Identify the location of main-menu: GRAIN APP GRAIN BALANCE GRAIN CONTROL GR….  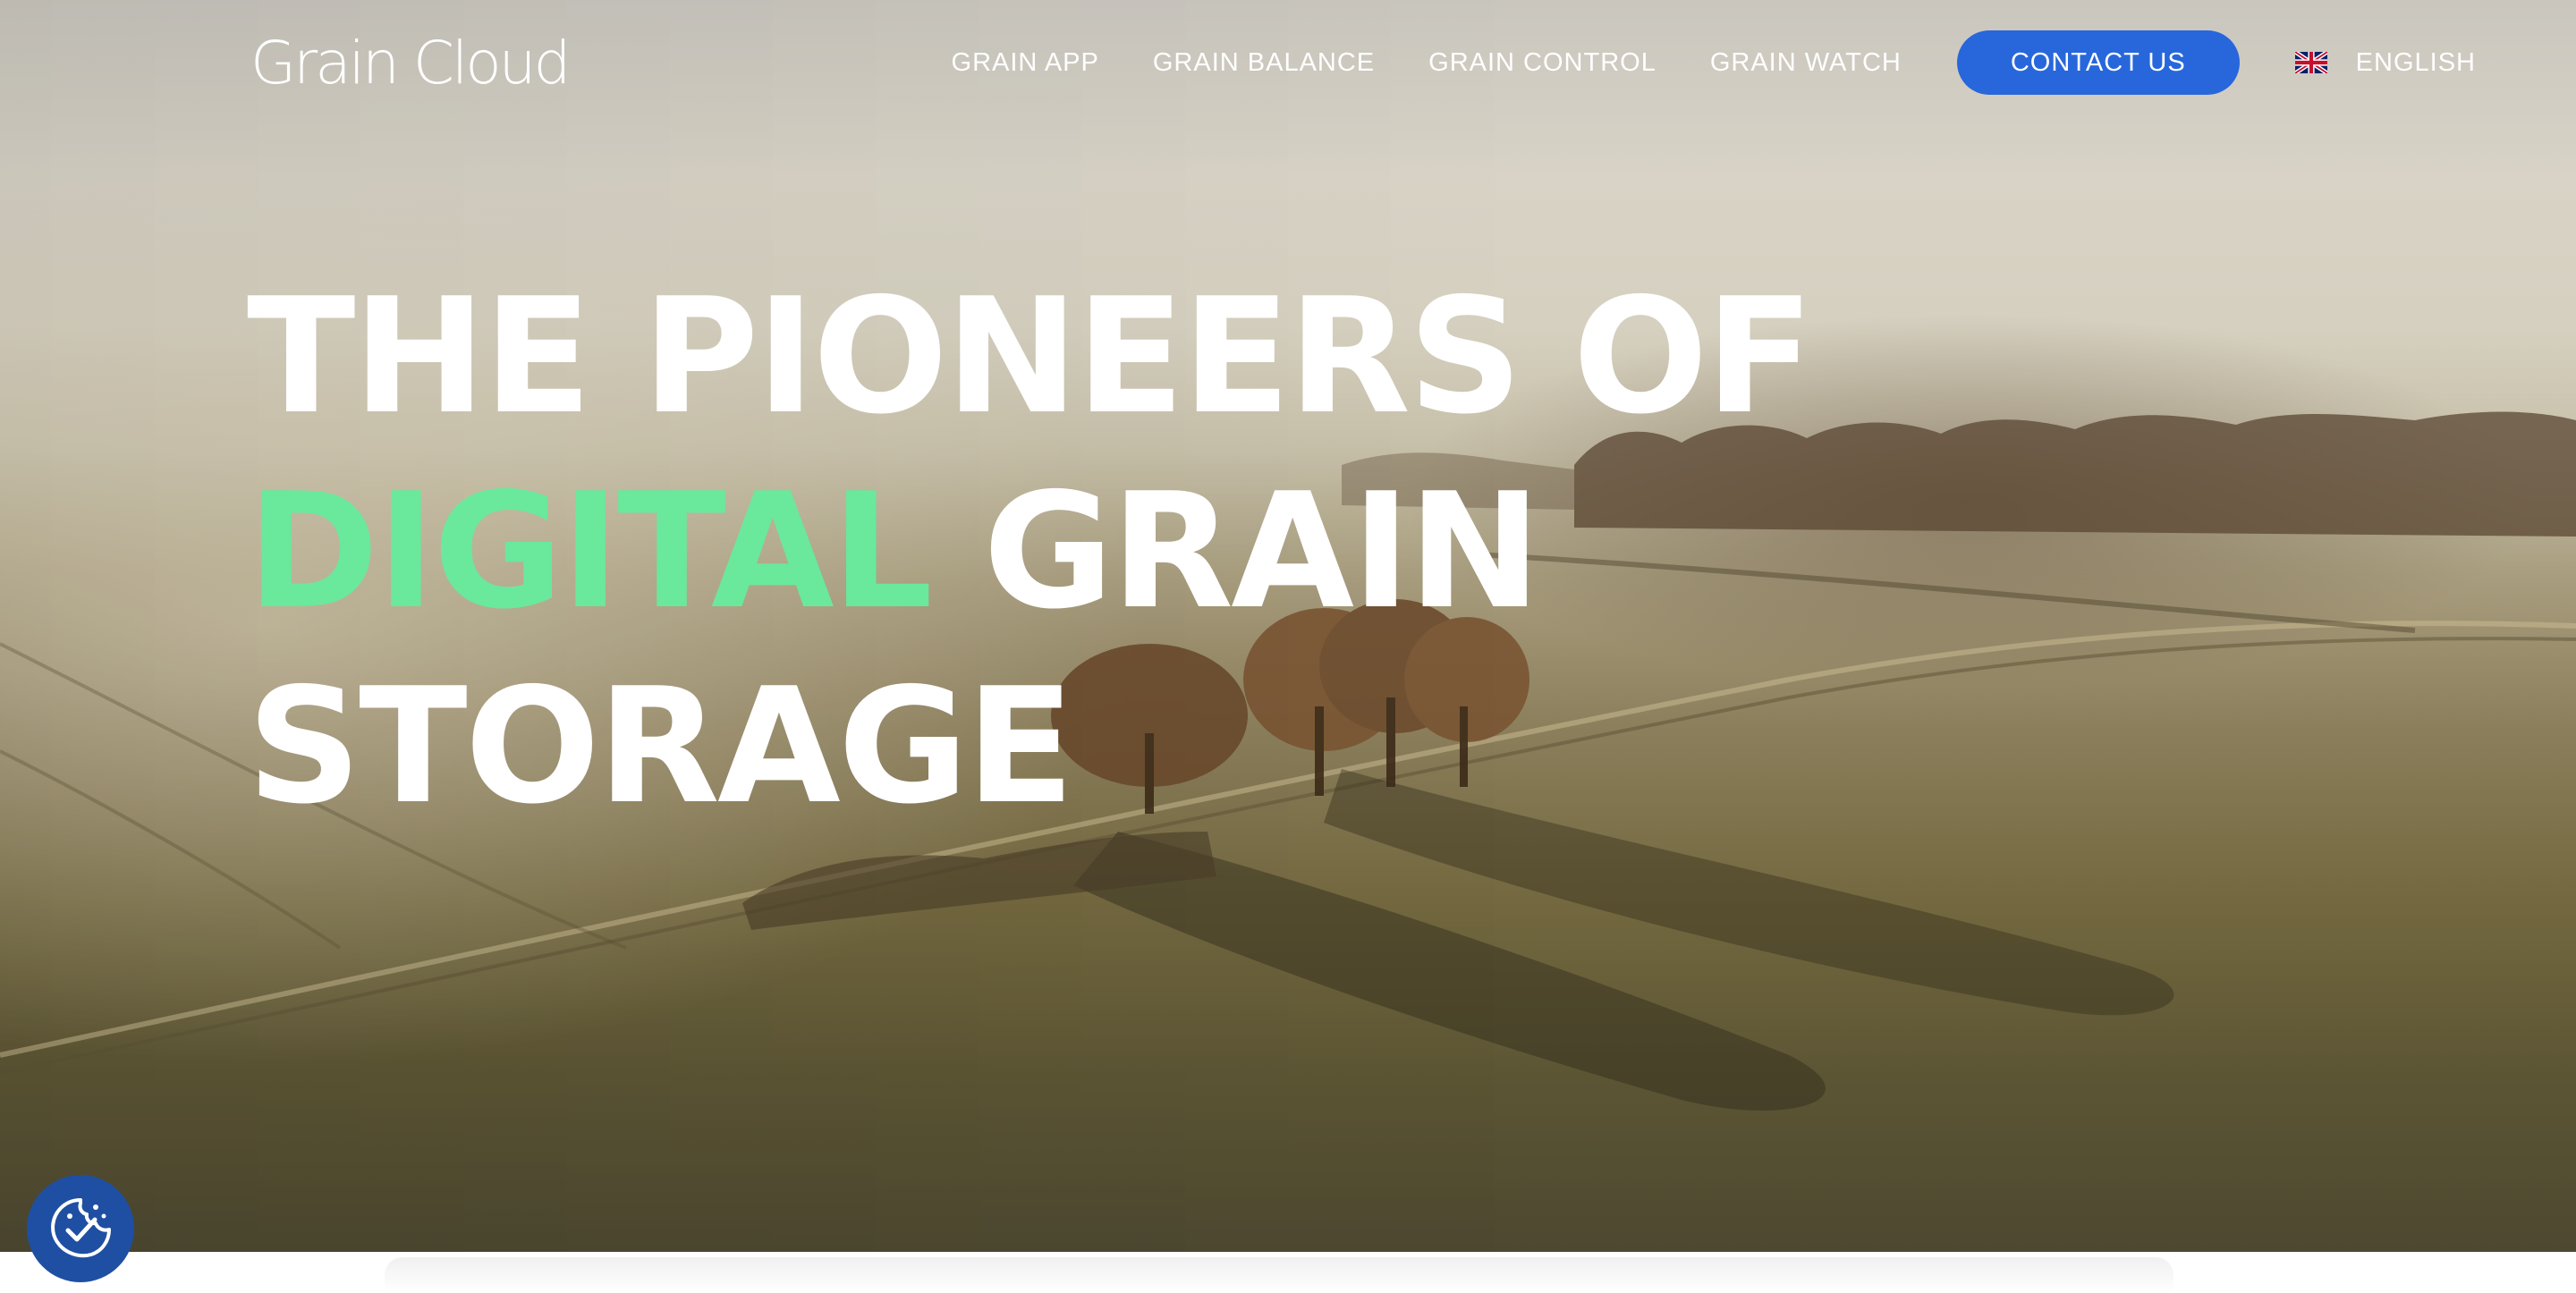
(1764, 63).